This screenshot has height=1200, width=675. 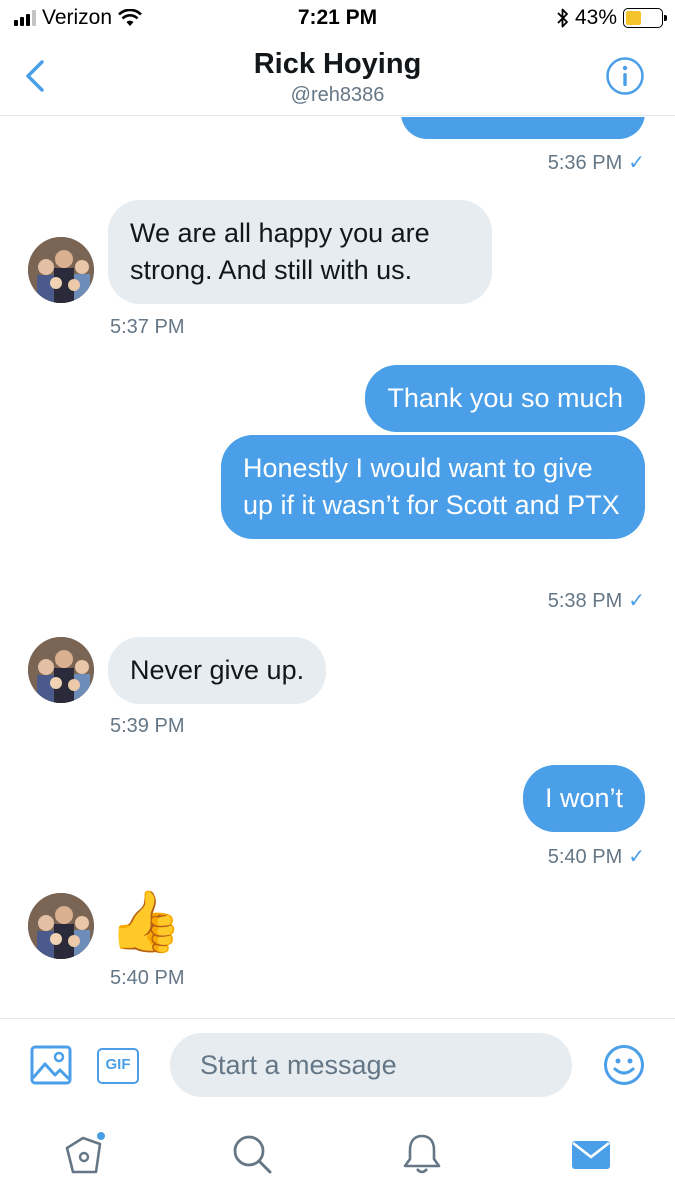 I want to click on message-timestamp: 5:37 PM, so click(x=147, y=327).